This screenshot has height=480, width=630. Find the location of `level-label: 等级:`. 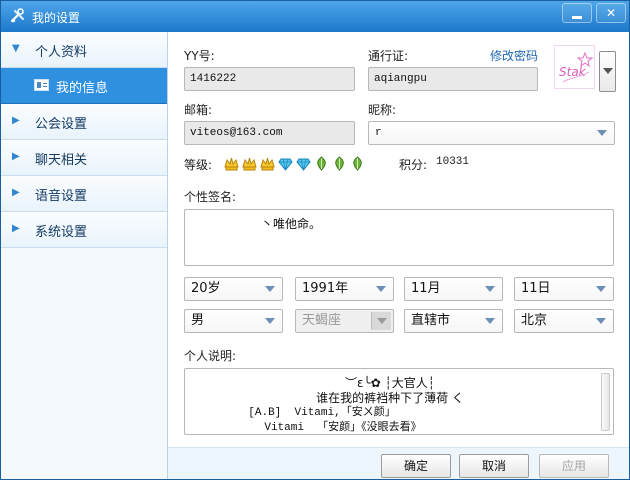

level-label: 等级: is located at coordinates (198, 165).